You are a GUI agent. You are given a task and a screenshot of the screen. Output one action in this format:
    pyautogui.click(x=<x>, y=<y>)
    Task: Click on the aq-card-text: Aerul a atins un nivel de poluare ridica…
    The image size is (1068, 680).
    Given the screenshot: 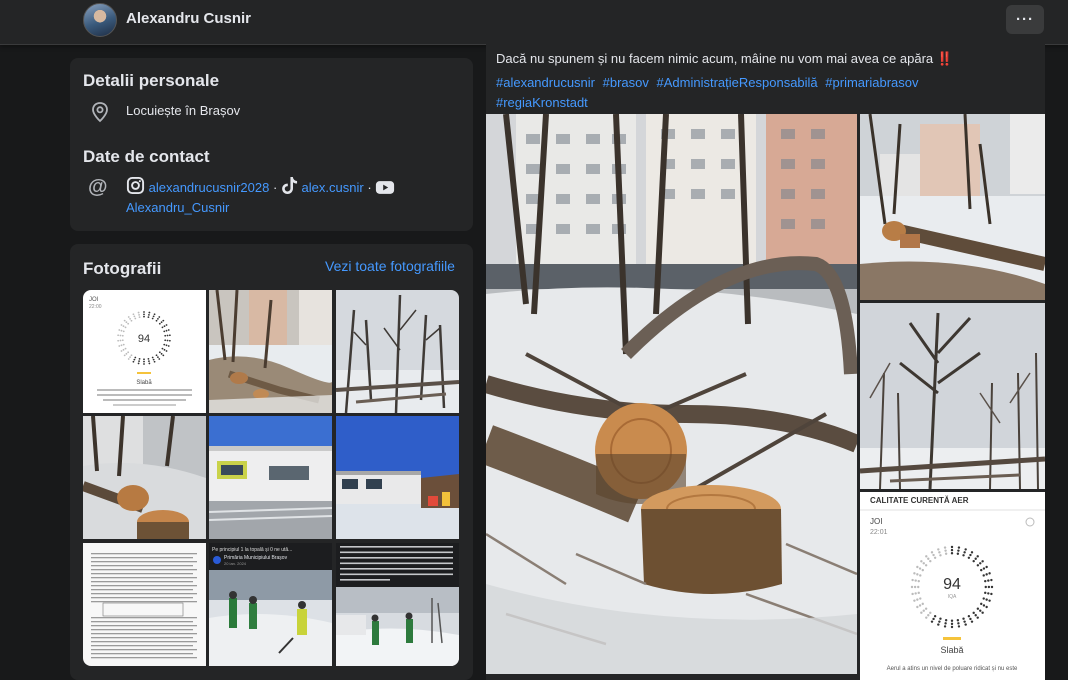 What is the action you would take?
    pyautogui.click(x=952, y=669)
    